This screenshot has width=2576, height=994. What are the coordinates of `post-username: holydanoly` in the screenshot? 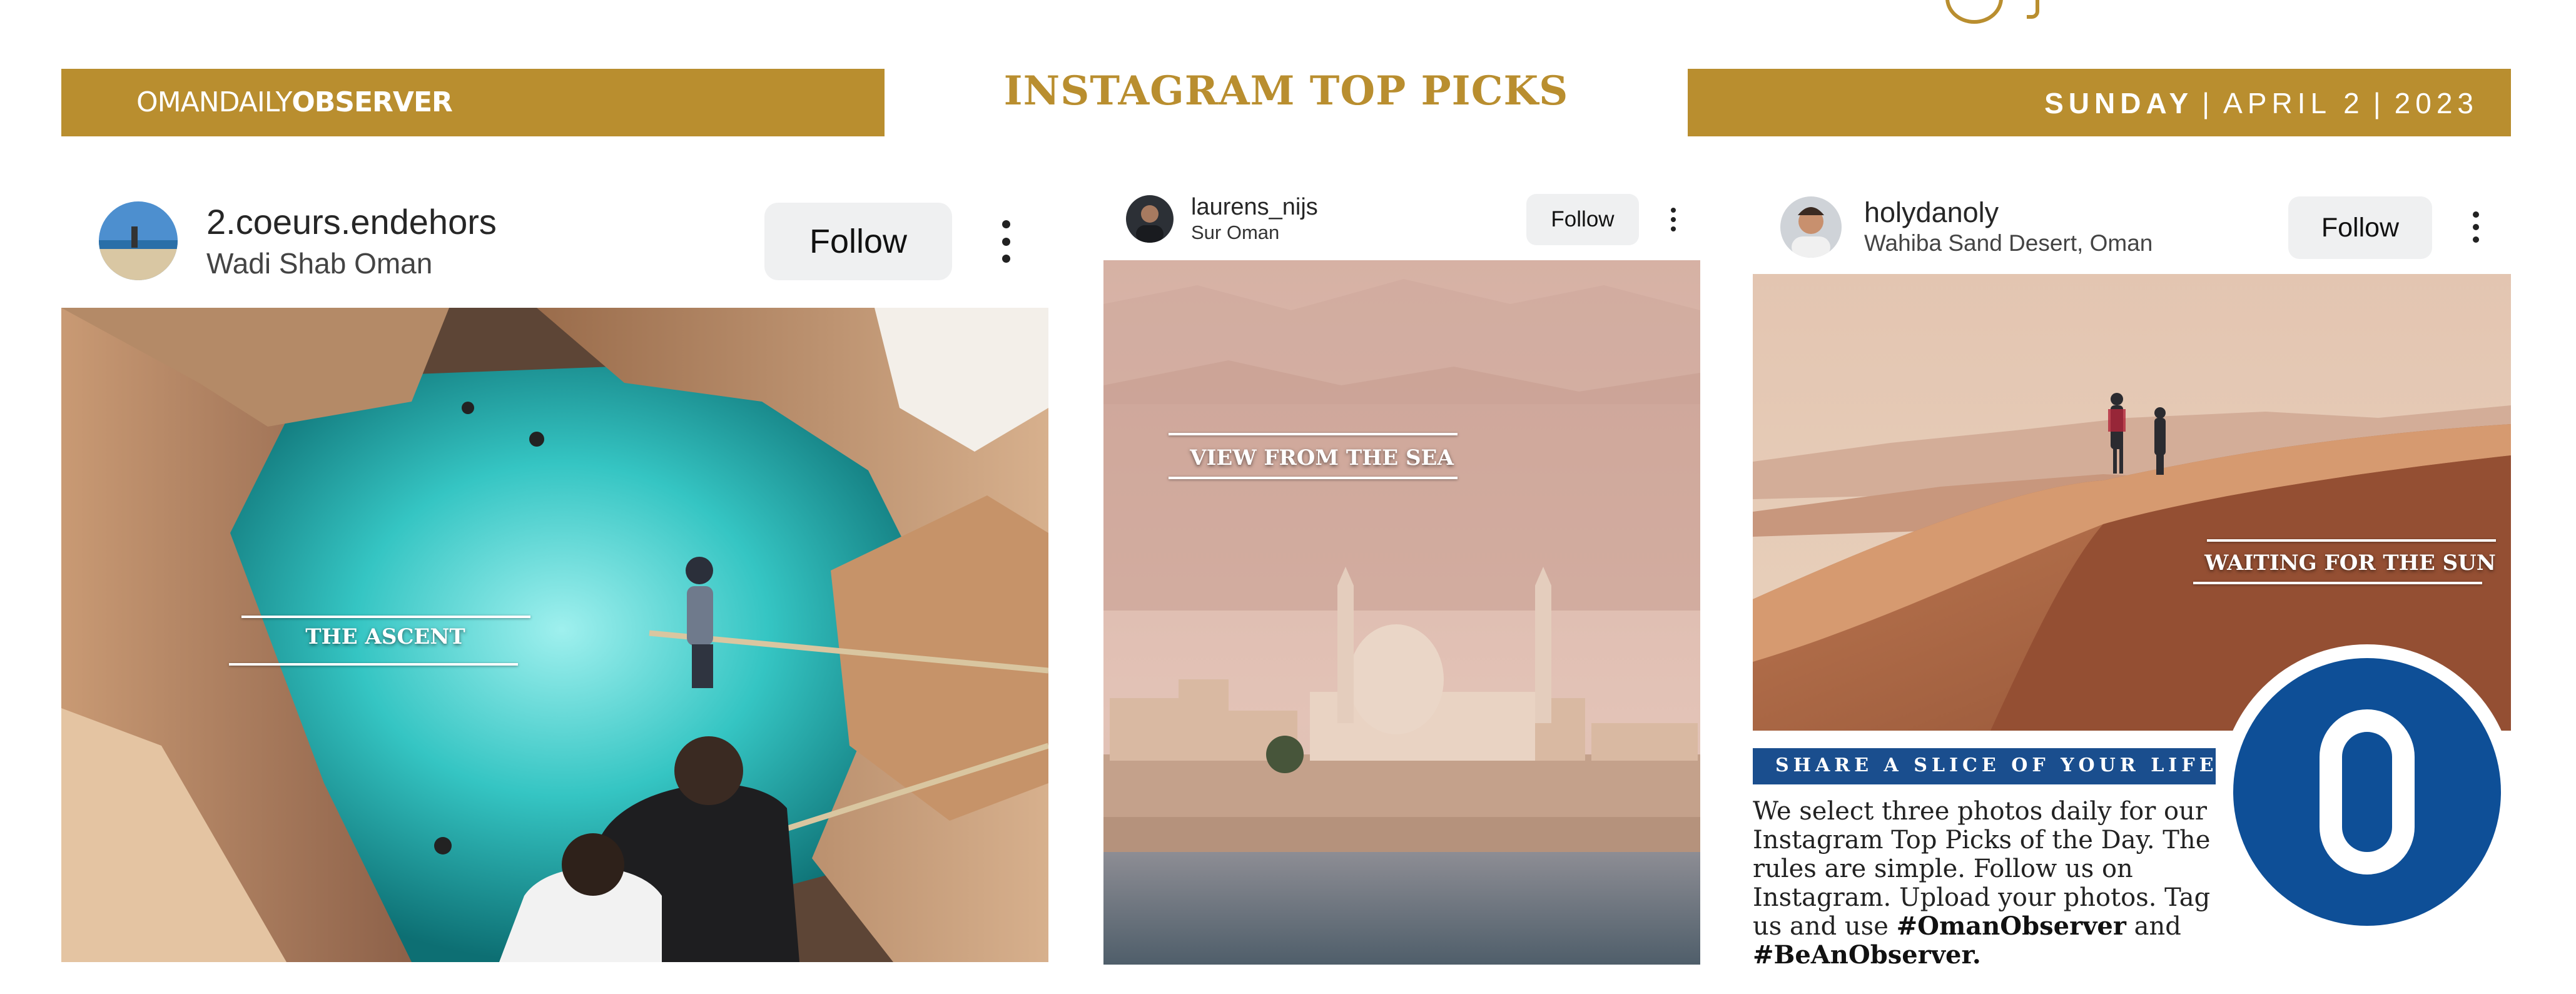 It's located at (1931, 212).